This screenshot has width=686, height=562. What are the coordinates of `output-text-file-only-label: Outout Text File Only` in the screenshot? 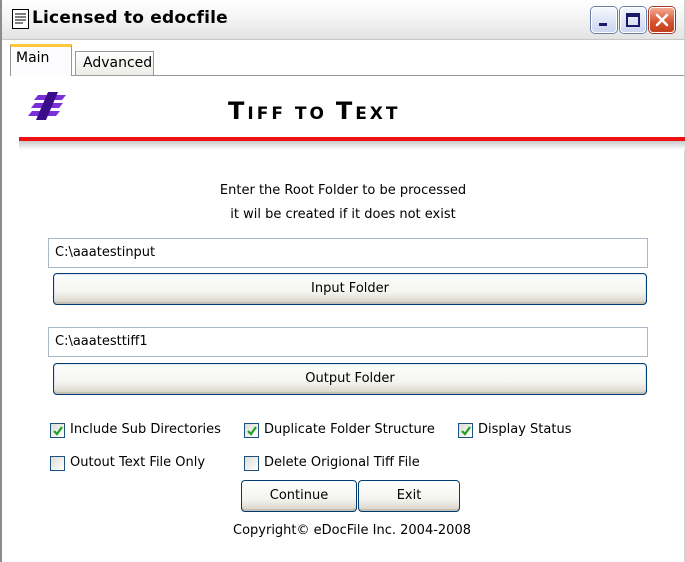 It's located at (138, 462).